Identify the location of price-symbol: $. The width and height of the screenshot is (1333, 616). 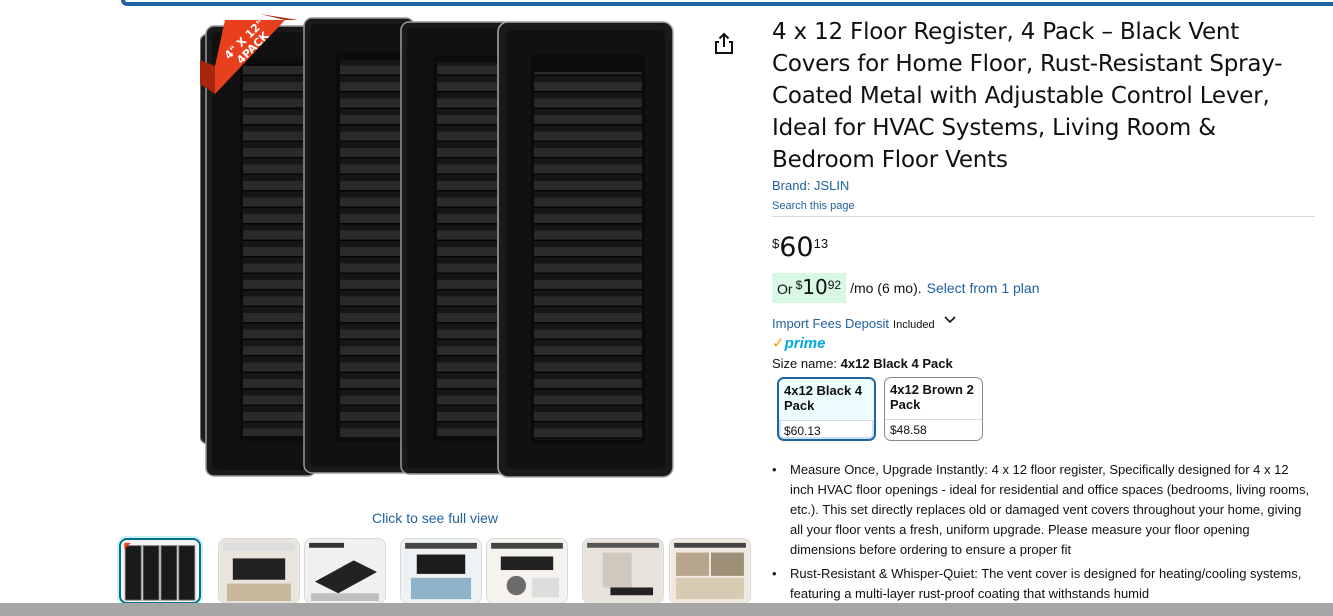
(776, 243).